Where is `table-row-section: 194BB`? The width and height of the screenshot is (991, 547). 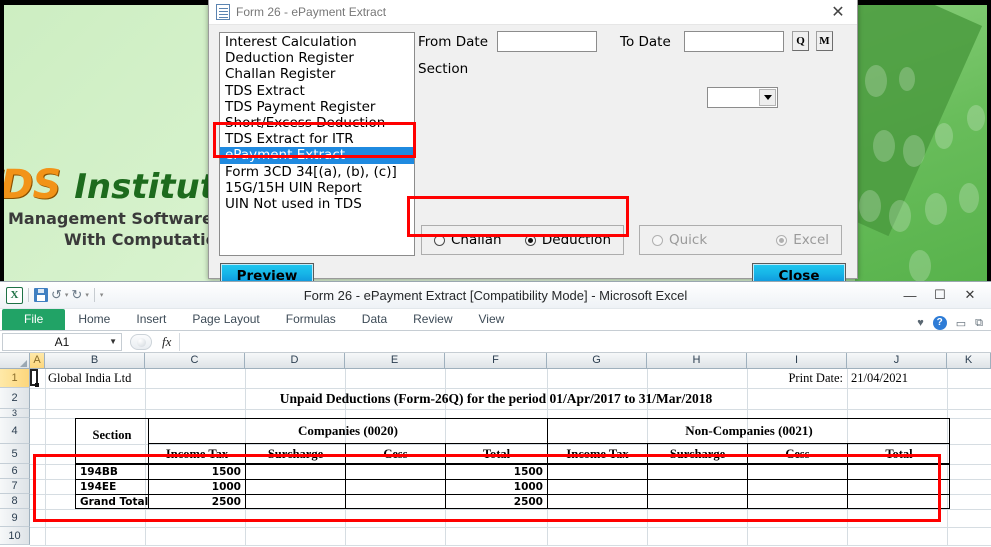
table-row-section: 194BB is located at coordinates (99, 472).